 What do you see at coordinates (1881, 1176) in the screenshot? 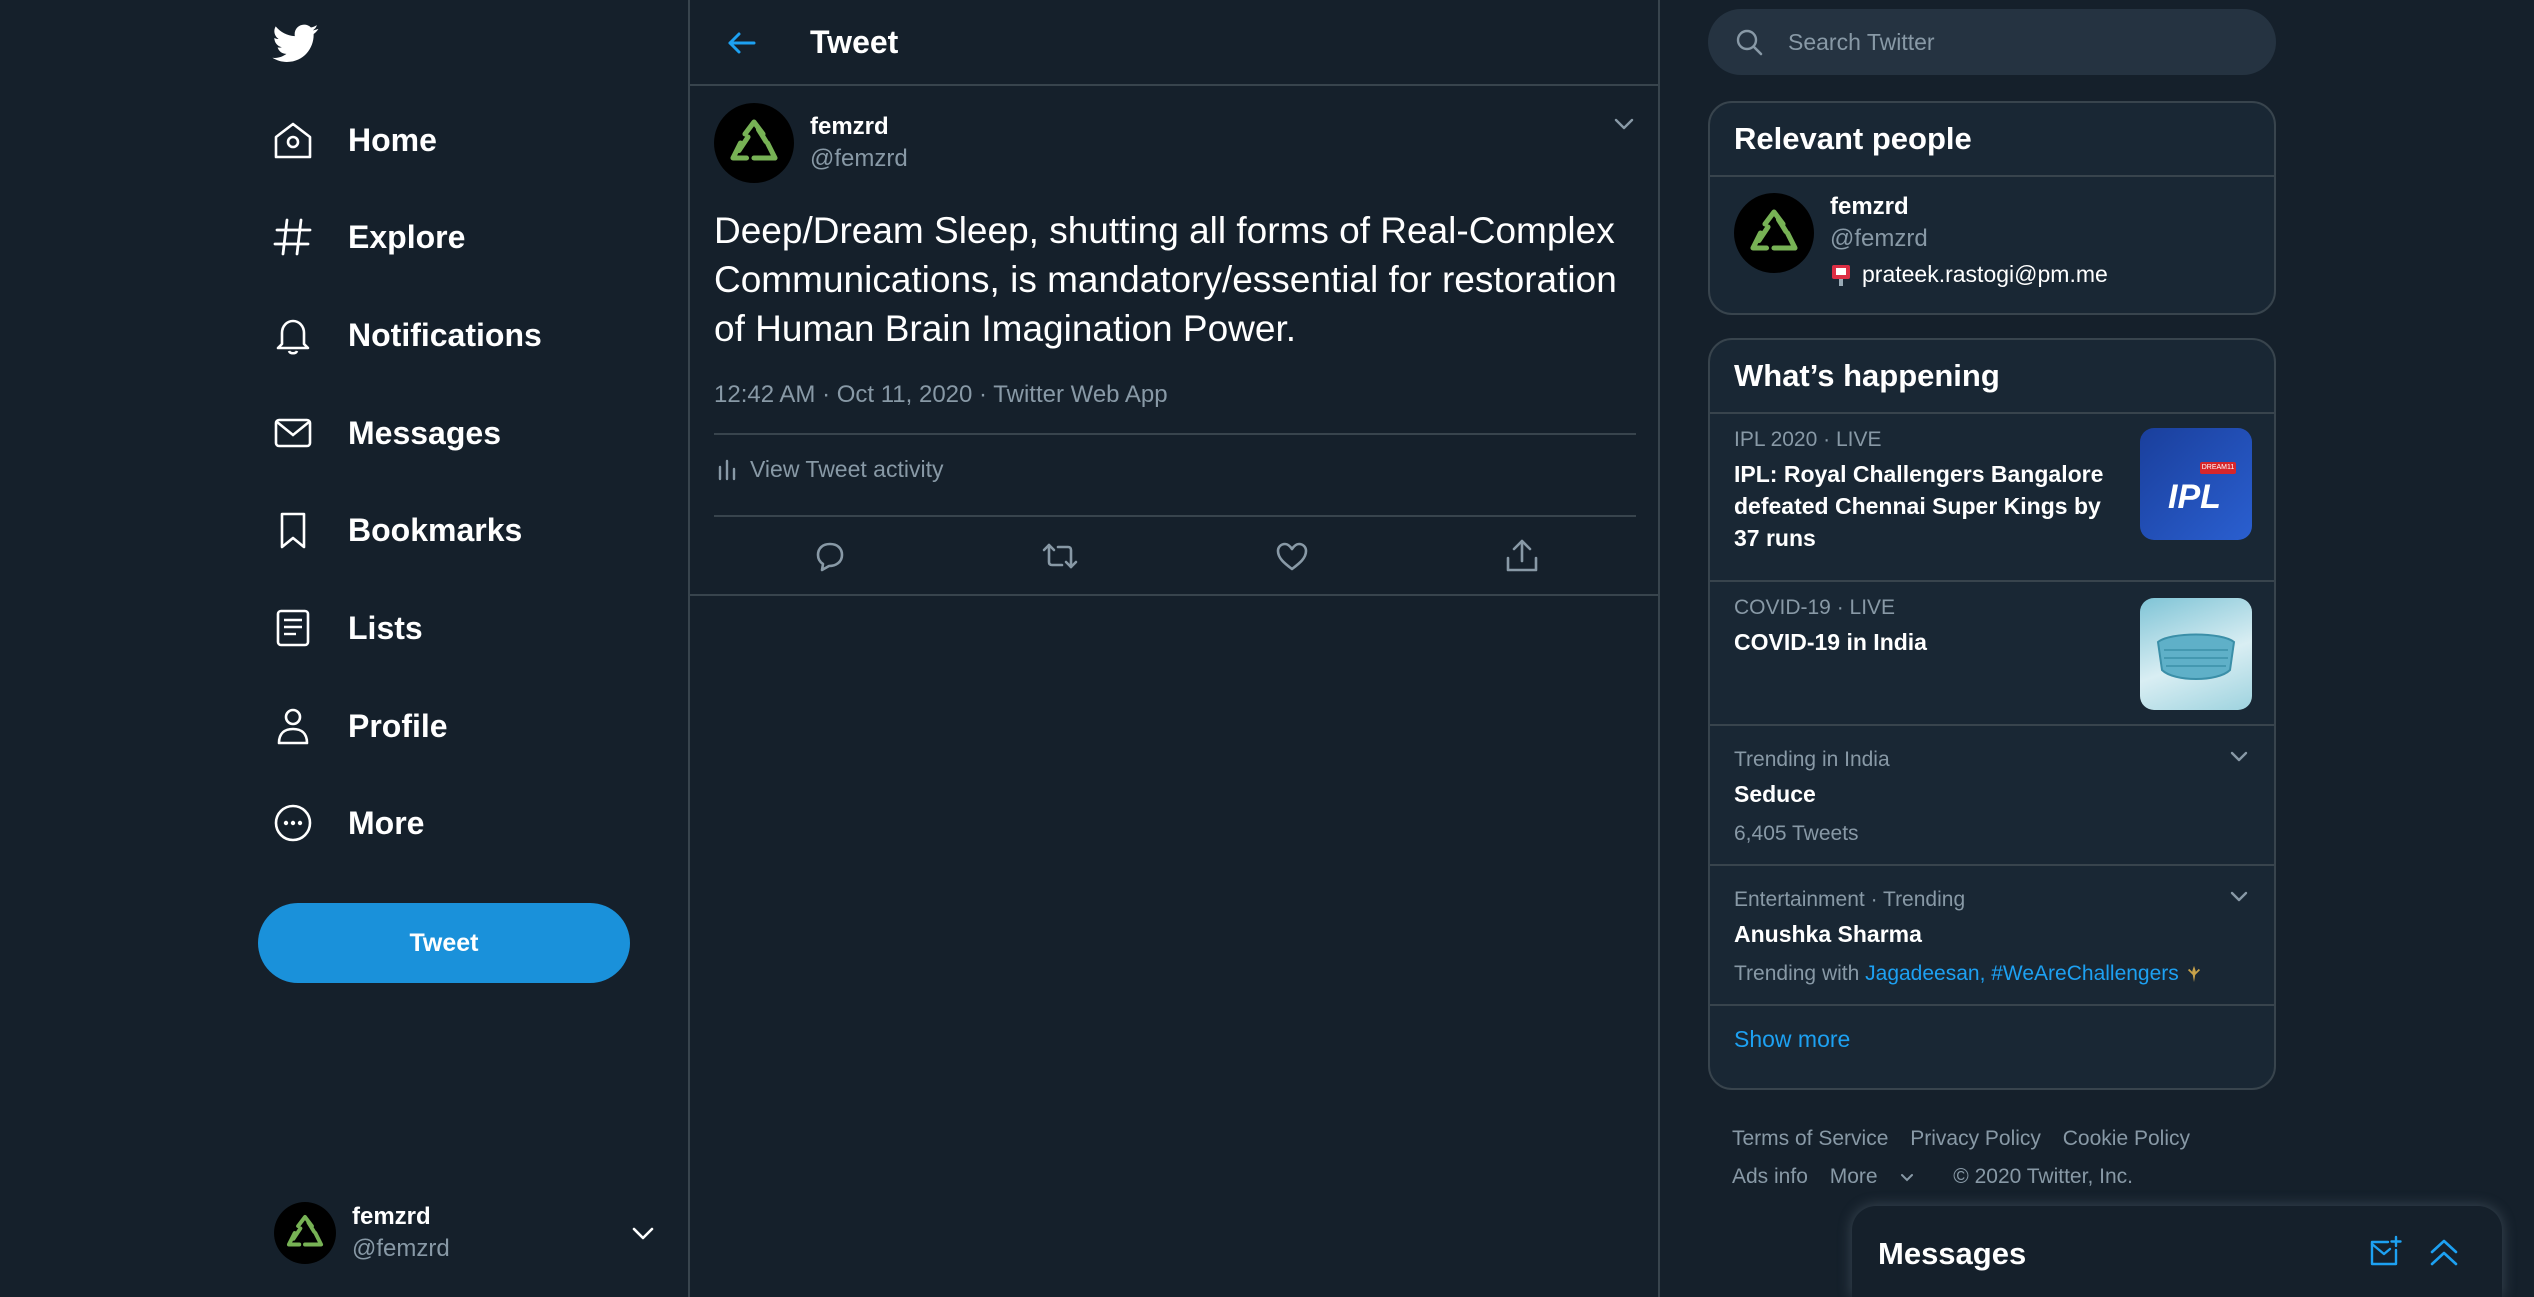
I see `footer-more-menu: More` at bounding box center [1881, 1176].